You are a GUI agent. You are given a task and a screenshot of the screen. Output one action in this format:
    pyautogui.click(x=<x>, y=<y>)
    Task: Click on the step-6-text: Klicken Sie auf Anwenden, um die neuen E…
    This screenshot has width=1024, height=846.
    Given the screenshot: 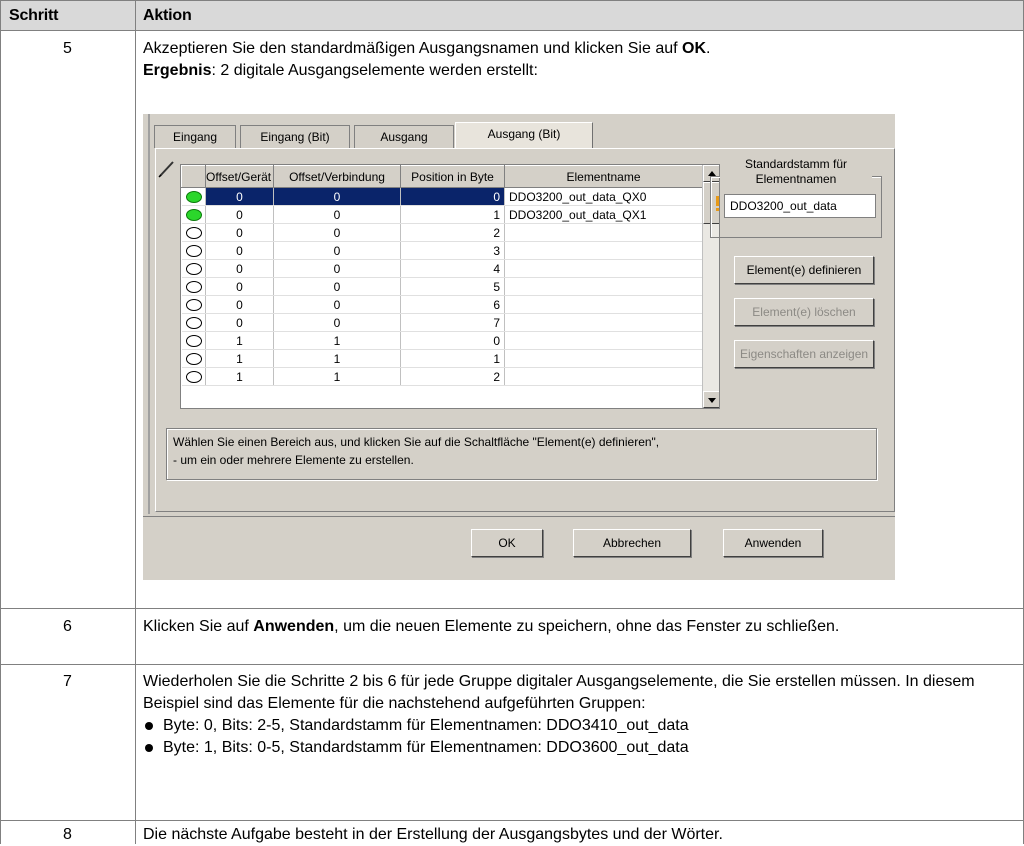 What is the action you would take?
    pyautogui.click(x=491, y=626)
    